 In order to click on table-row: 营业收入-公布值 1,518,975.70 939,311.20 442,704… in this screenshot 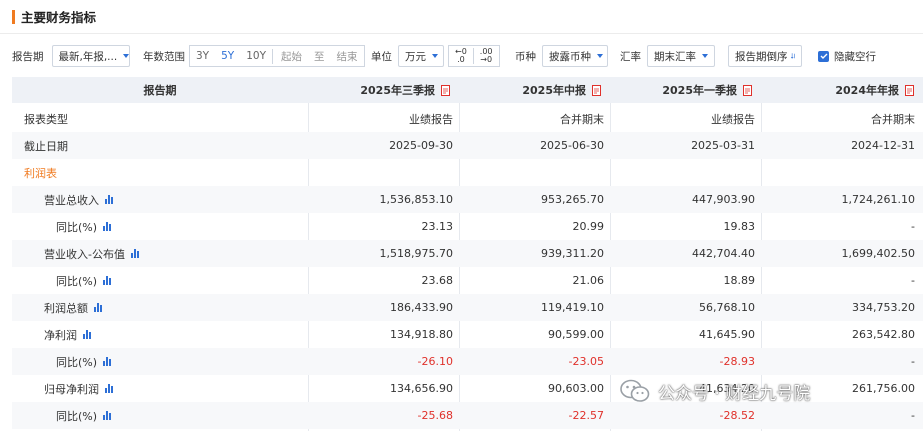, I will do `click(467, 253)`.